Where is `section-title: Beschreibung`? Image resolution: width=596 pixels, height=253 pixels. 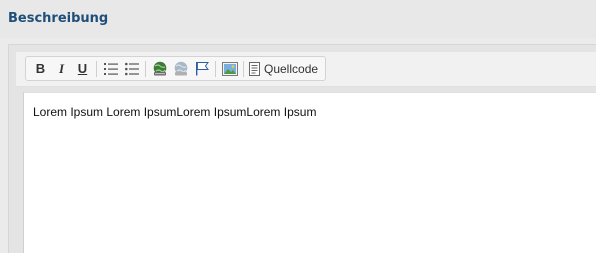
section-title: Beschreibung is located at coordinates (58, 18).